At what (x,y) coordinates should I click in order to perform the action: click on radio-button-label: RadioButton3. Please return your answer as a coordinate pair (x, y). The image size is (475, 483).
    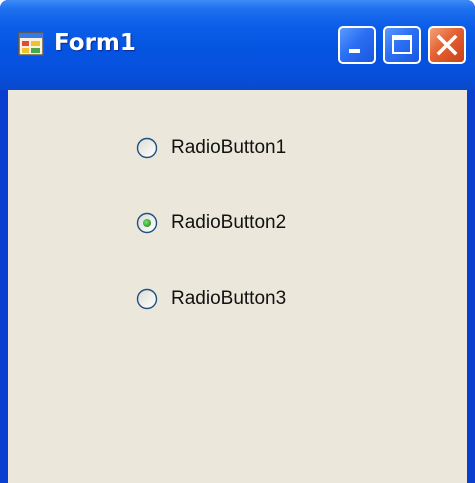
    Looking at the image, I should click on (229, 298).